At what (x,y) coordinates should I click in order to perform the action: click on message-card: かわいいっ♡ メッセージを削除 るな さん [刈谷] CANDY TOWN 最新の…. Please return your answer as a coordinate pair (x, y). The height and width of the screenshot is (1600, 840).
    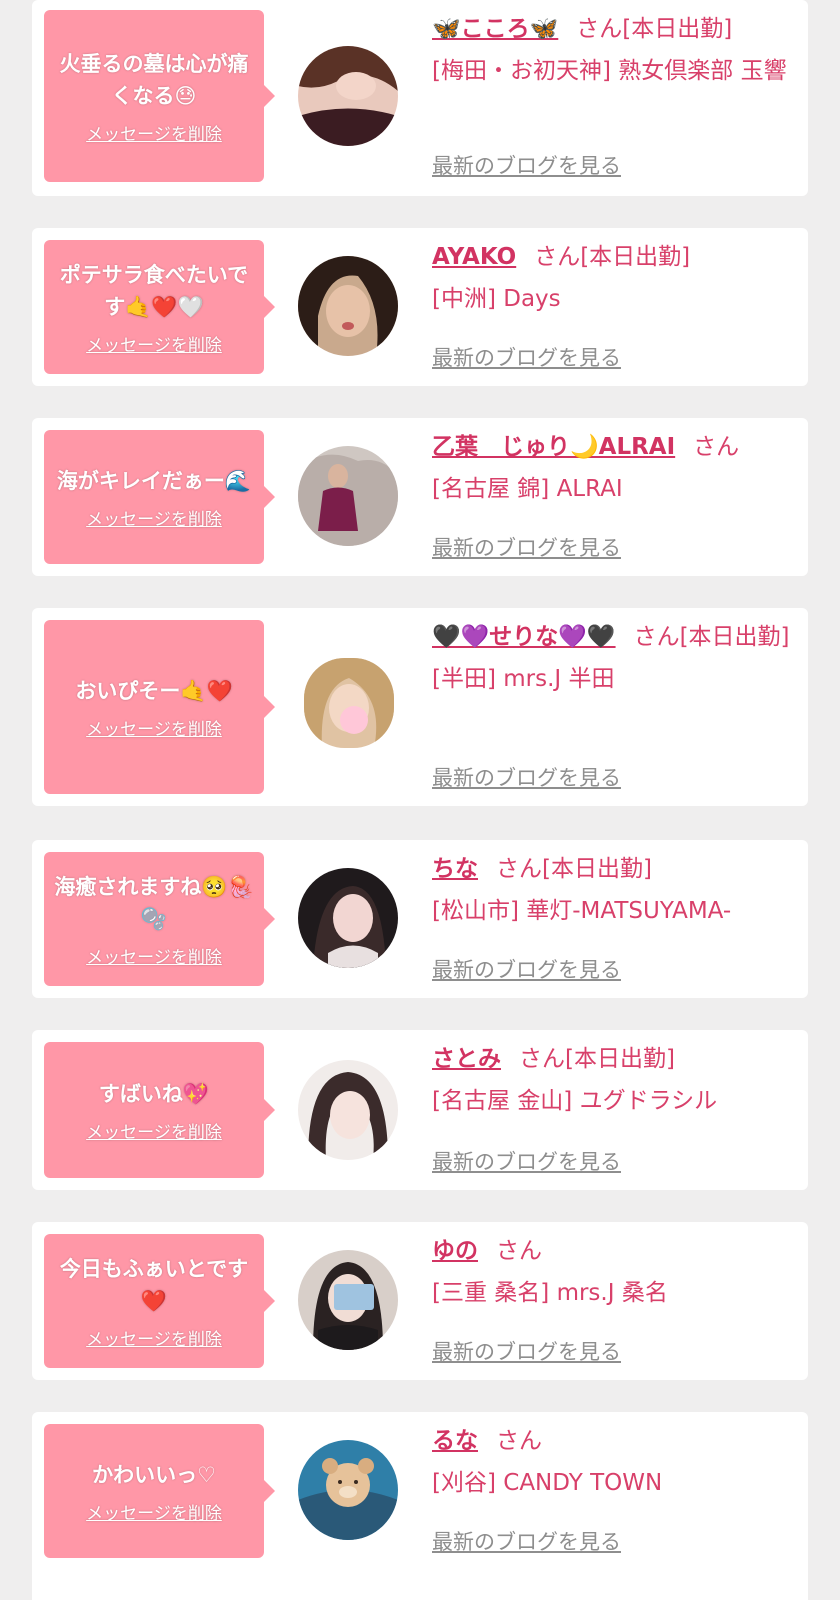
    Looking at the image, I should click on (420, 1506).